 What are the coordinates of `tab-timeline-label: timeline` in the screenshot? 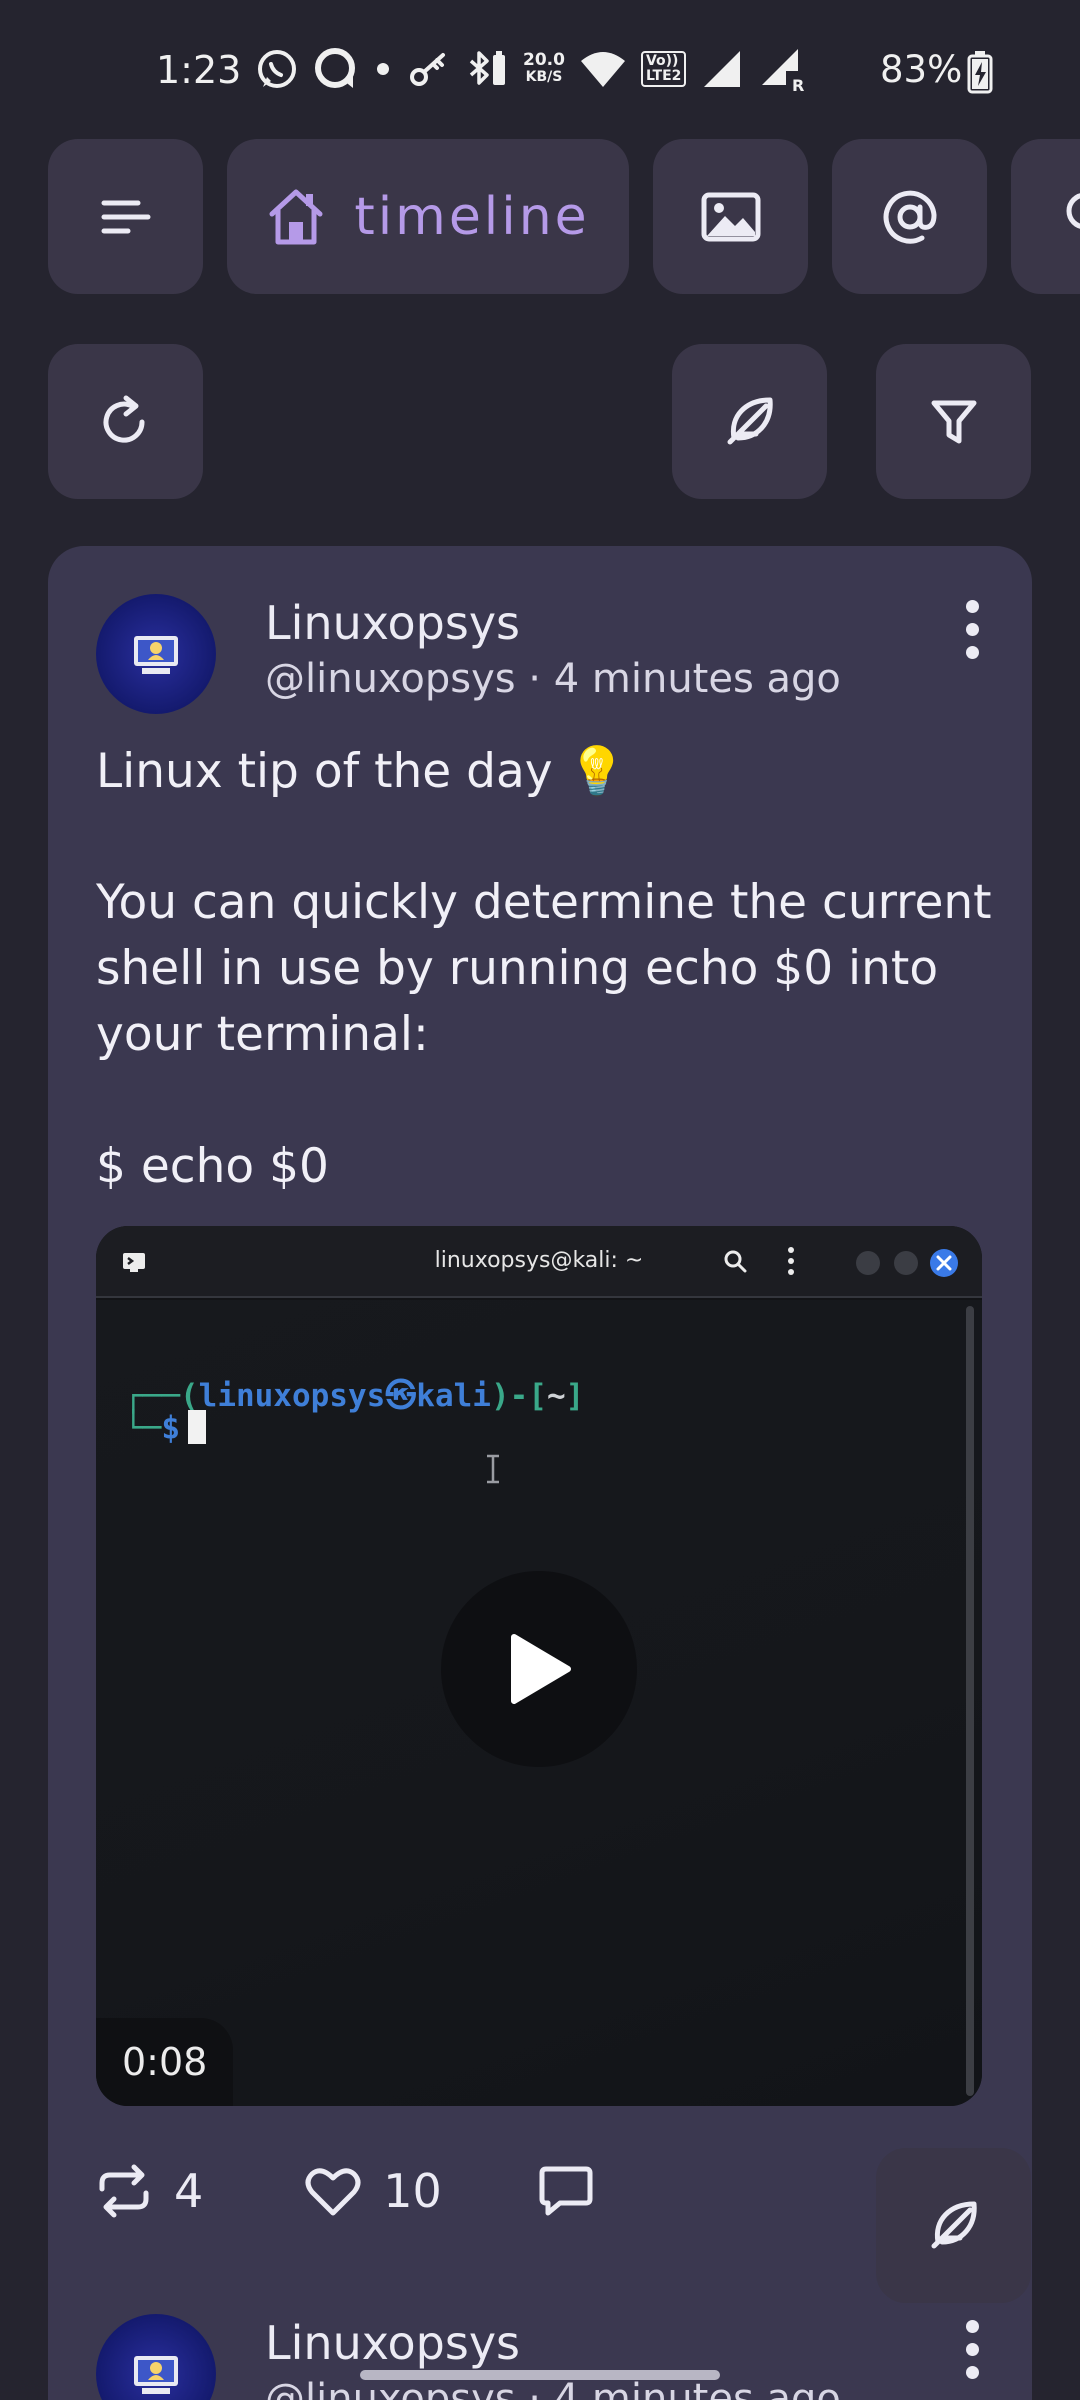 It's located at (472, 216).